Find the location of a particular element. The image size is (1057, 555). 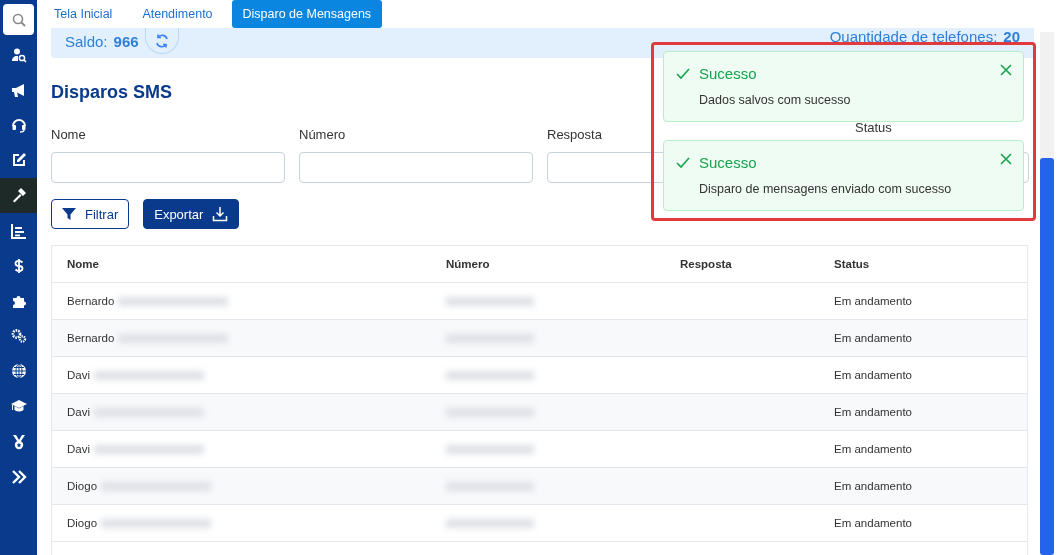

column-header: Status is located at coordinates (852, 264).